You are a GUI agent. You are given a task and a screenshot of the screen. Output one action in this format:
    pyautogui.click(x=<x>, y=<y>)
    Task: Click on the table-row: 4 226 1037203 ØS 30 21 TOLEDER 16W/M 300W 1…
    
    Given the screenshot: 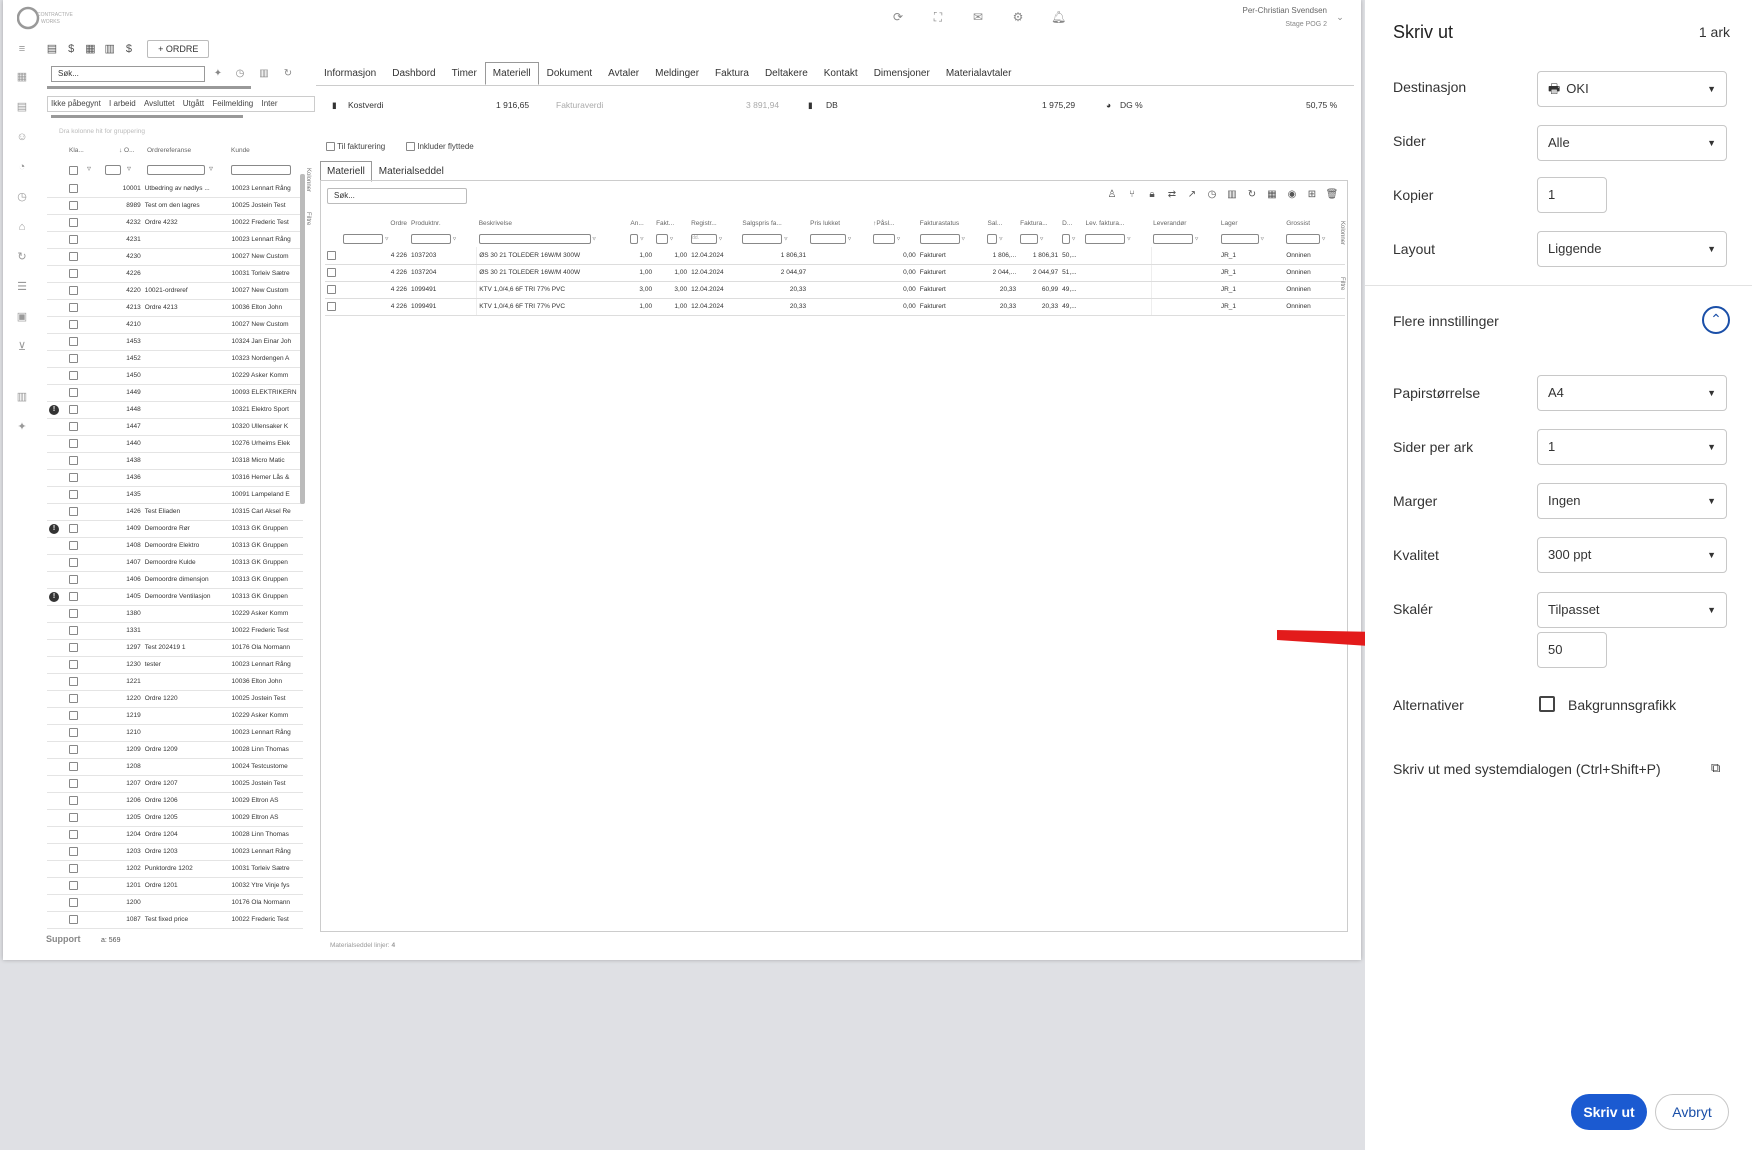 What is the action you would take?
    pyautogui.click(x=835, y=256)
    